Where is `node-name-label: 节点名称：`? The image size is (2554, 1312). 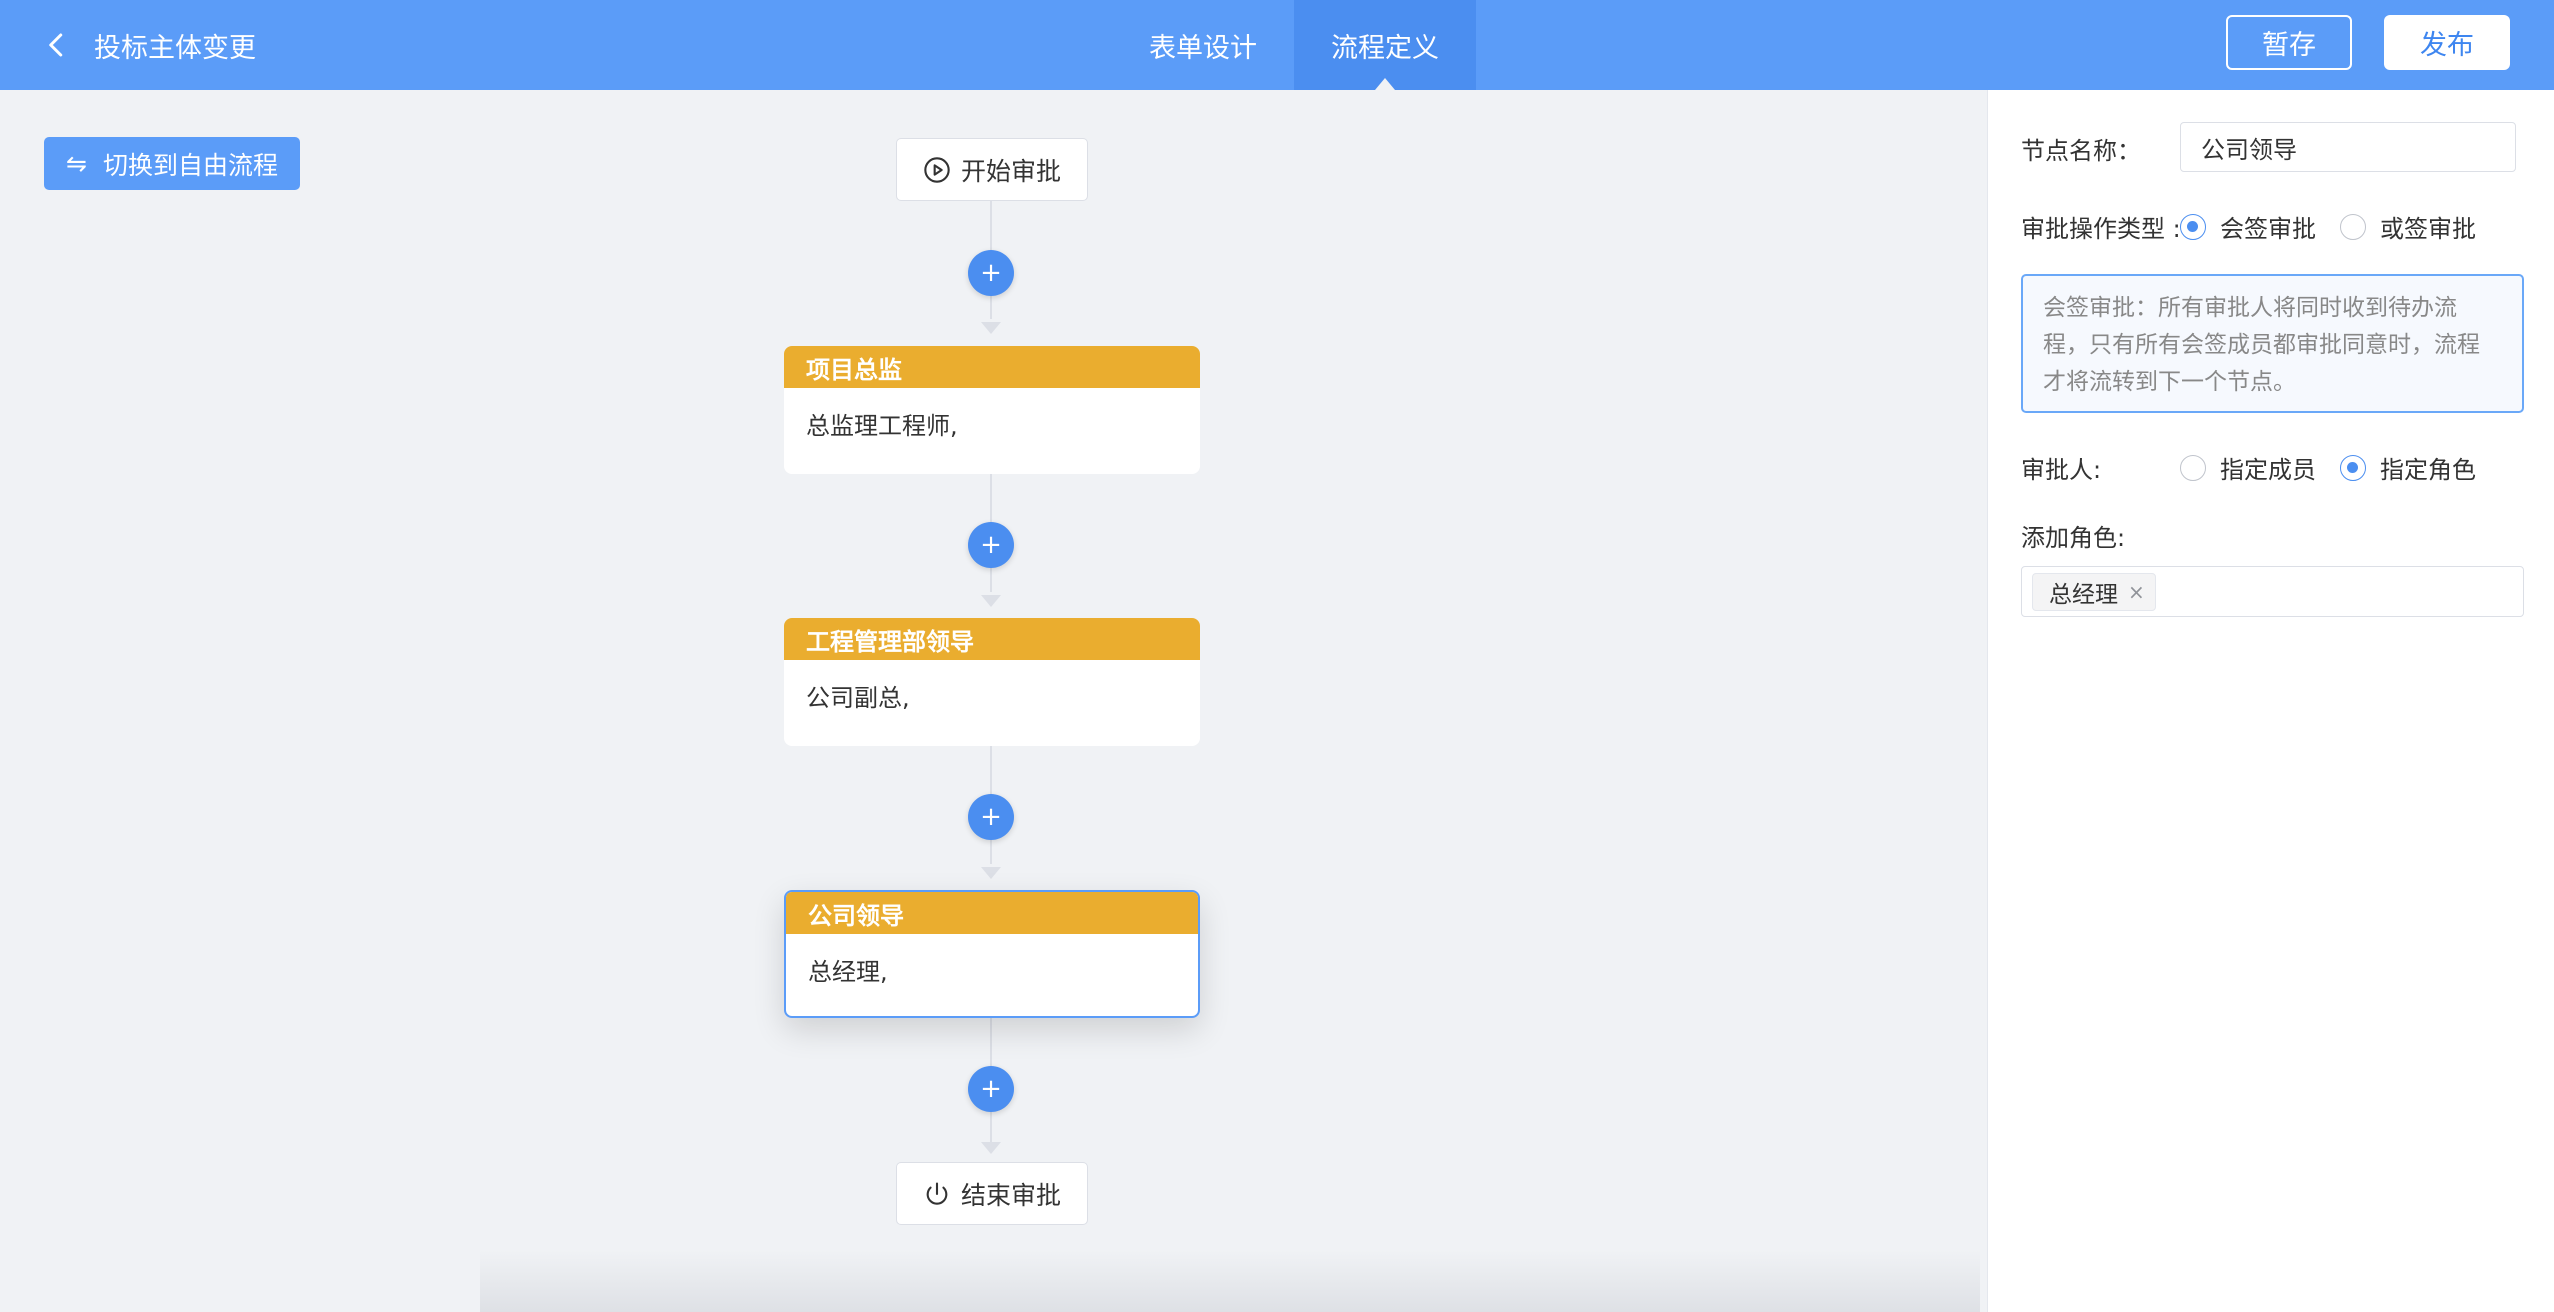
node-name-label: 节点名称： is located at coordinates (2081, 151).